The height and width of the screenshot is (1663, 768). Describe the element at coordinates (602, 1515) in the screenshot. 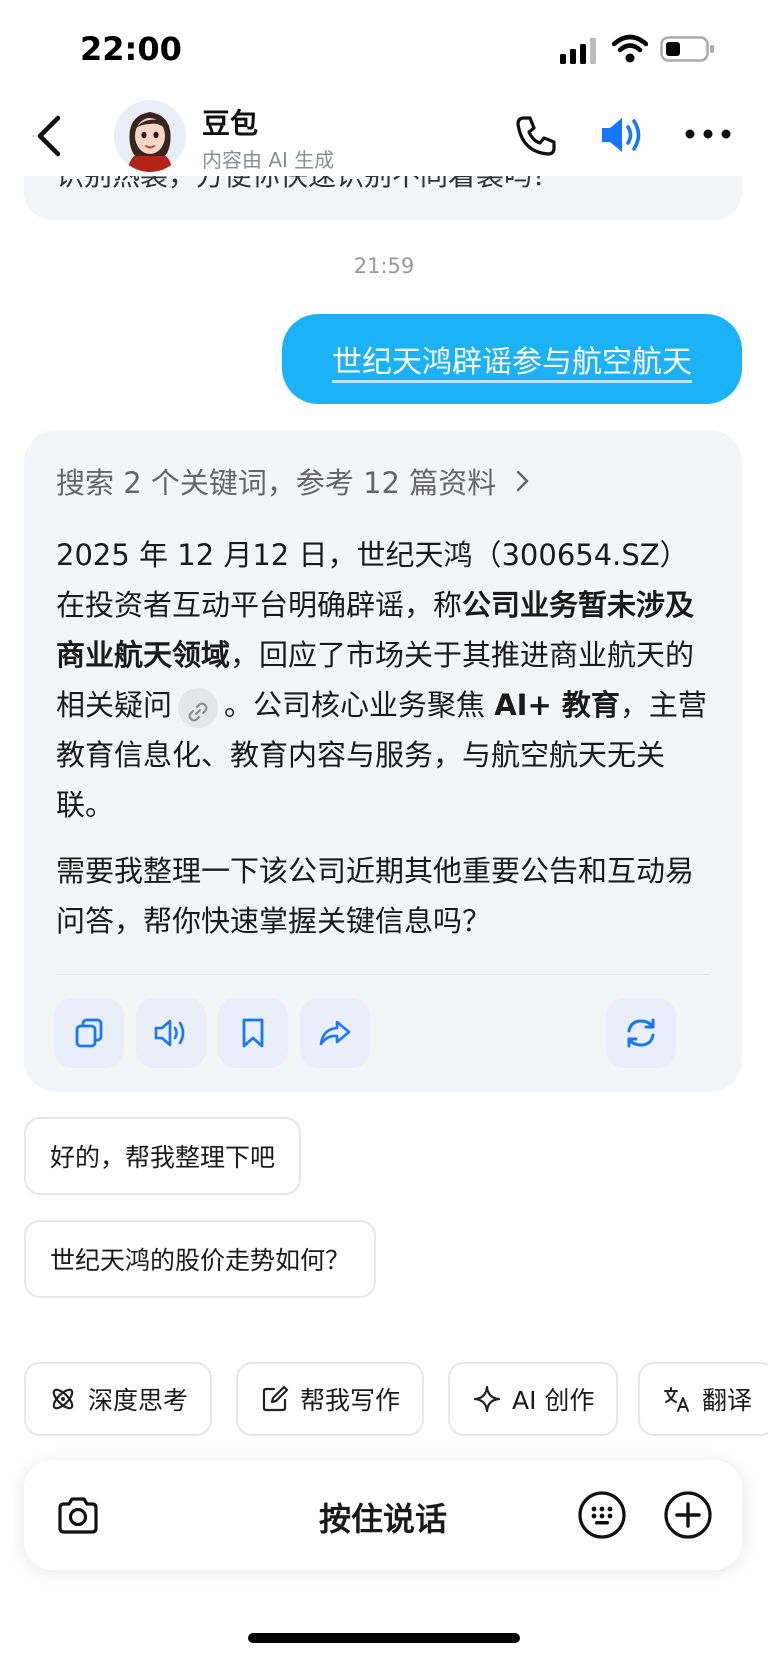

I see `keyboard-icon` at that location.